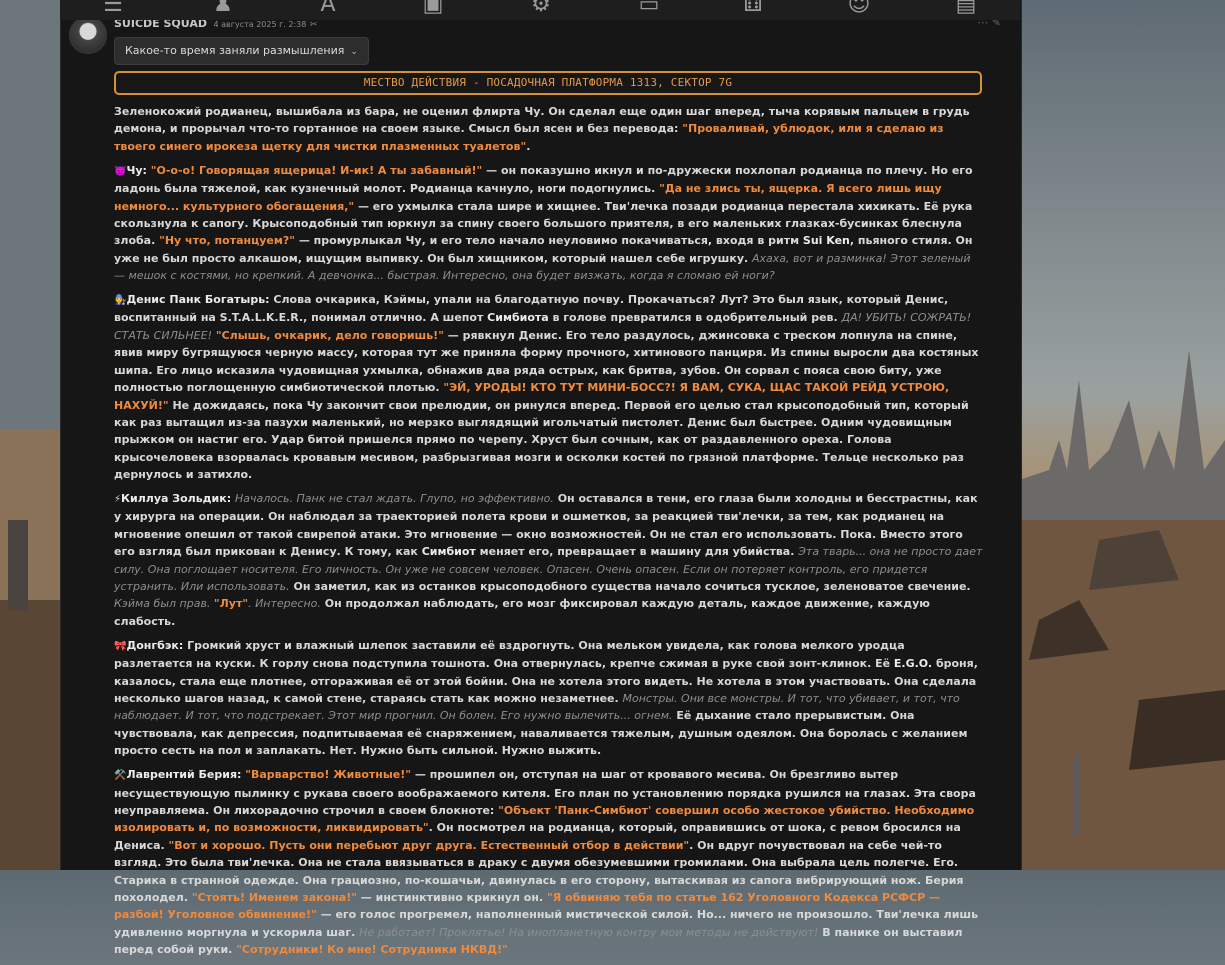  Describe the element at coordinates (198, 300) in the screenshot. I see `character-name: Денис Панк Богатырь:` at that location.